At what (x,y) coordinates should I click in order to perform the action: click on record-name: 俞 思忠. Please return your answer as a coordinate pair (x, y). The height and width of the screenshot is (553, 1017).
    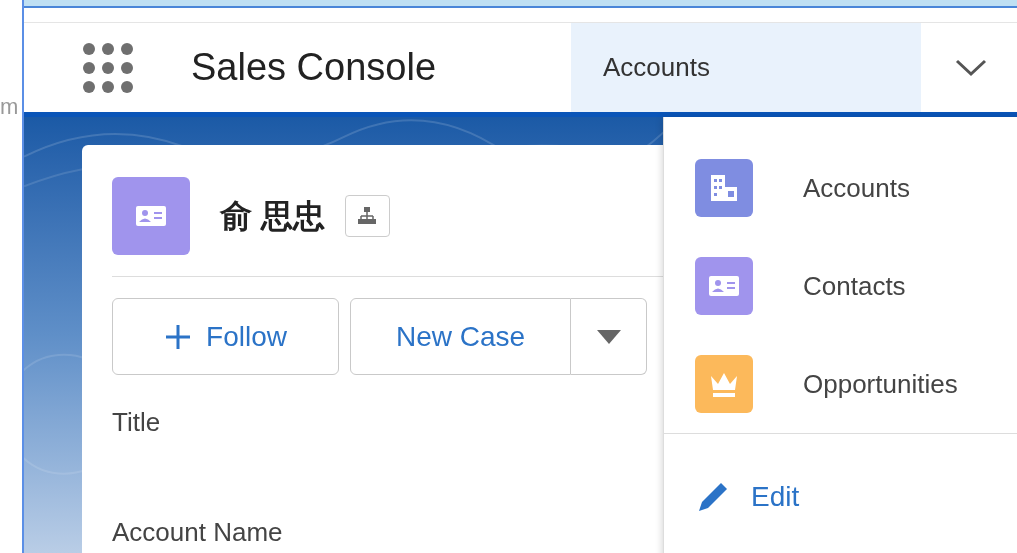
    Looking at the image, I should click on (272, 216).